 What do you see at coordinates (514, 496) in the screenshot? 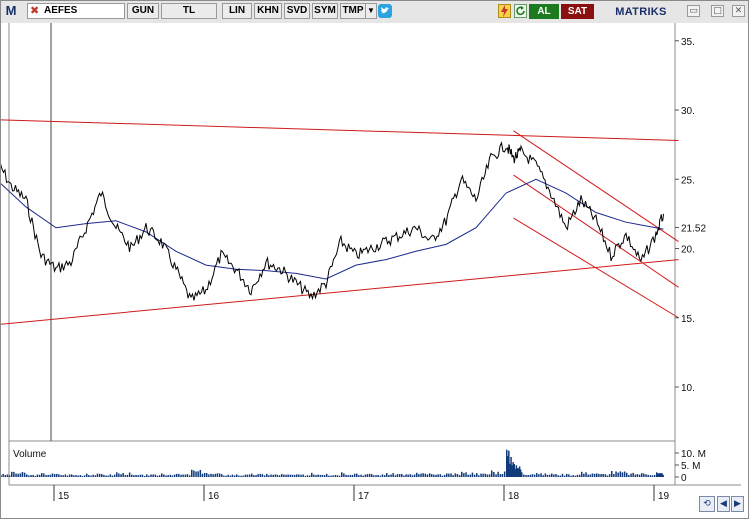
I see `x-tick-label: 18` at bounding box center [514, 496].